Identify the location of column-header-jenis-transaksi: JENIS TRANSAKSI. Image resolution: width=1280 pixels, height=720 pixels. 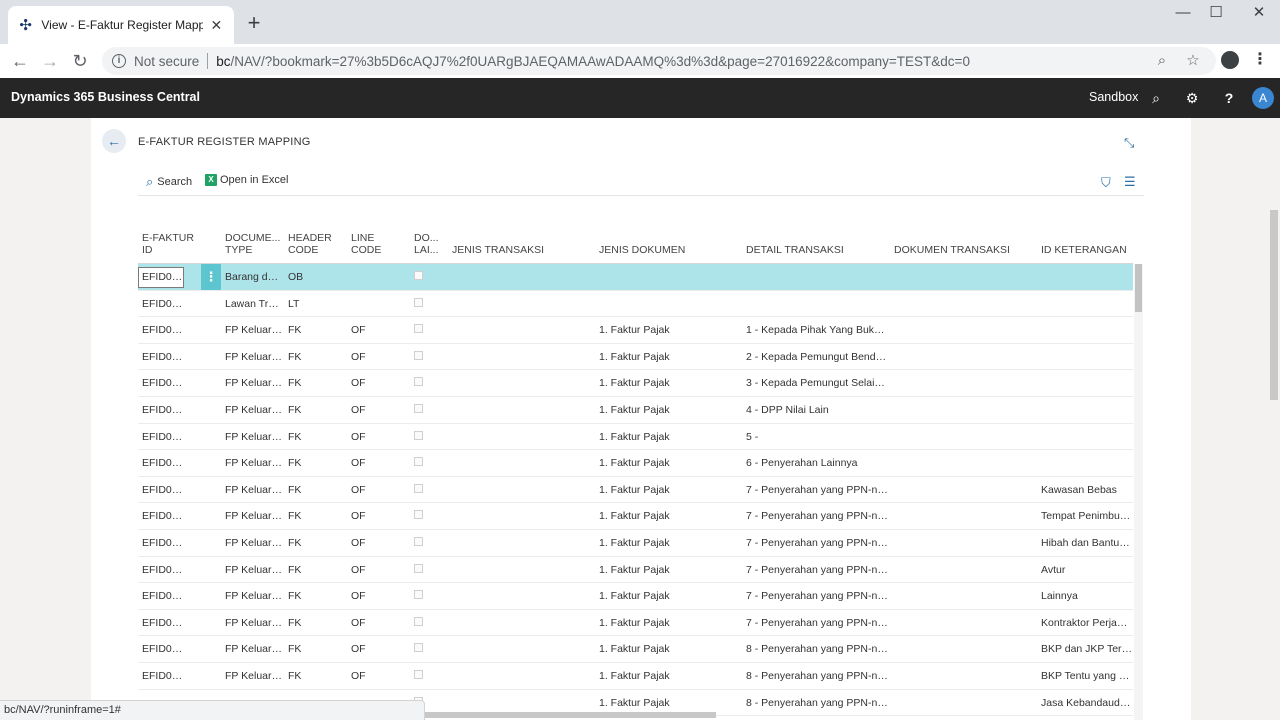
(498, 250).